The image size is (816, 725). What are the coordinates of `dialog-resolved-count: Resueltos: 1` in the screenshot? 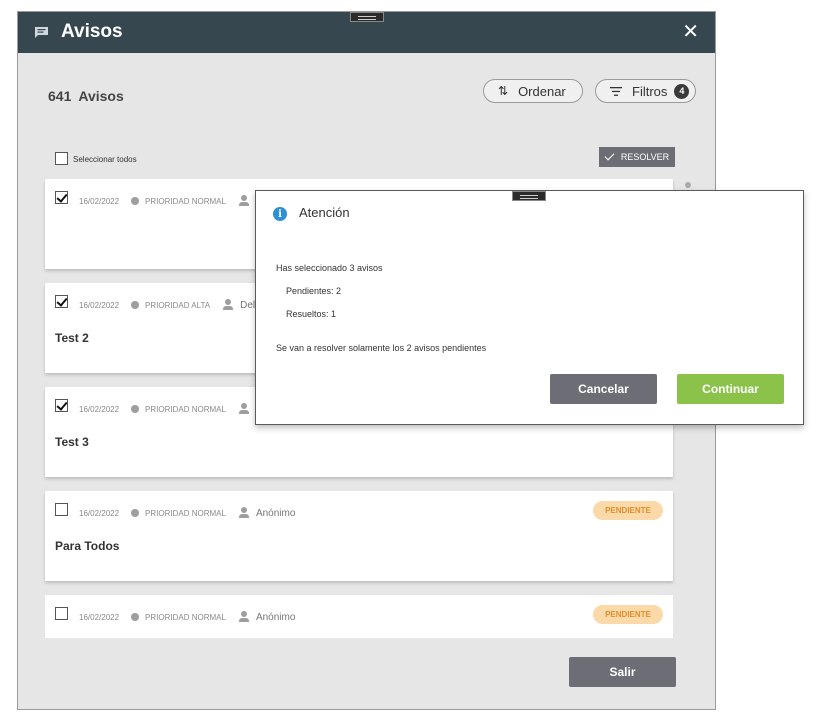 It's located at (311, 314).